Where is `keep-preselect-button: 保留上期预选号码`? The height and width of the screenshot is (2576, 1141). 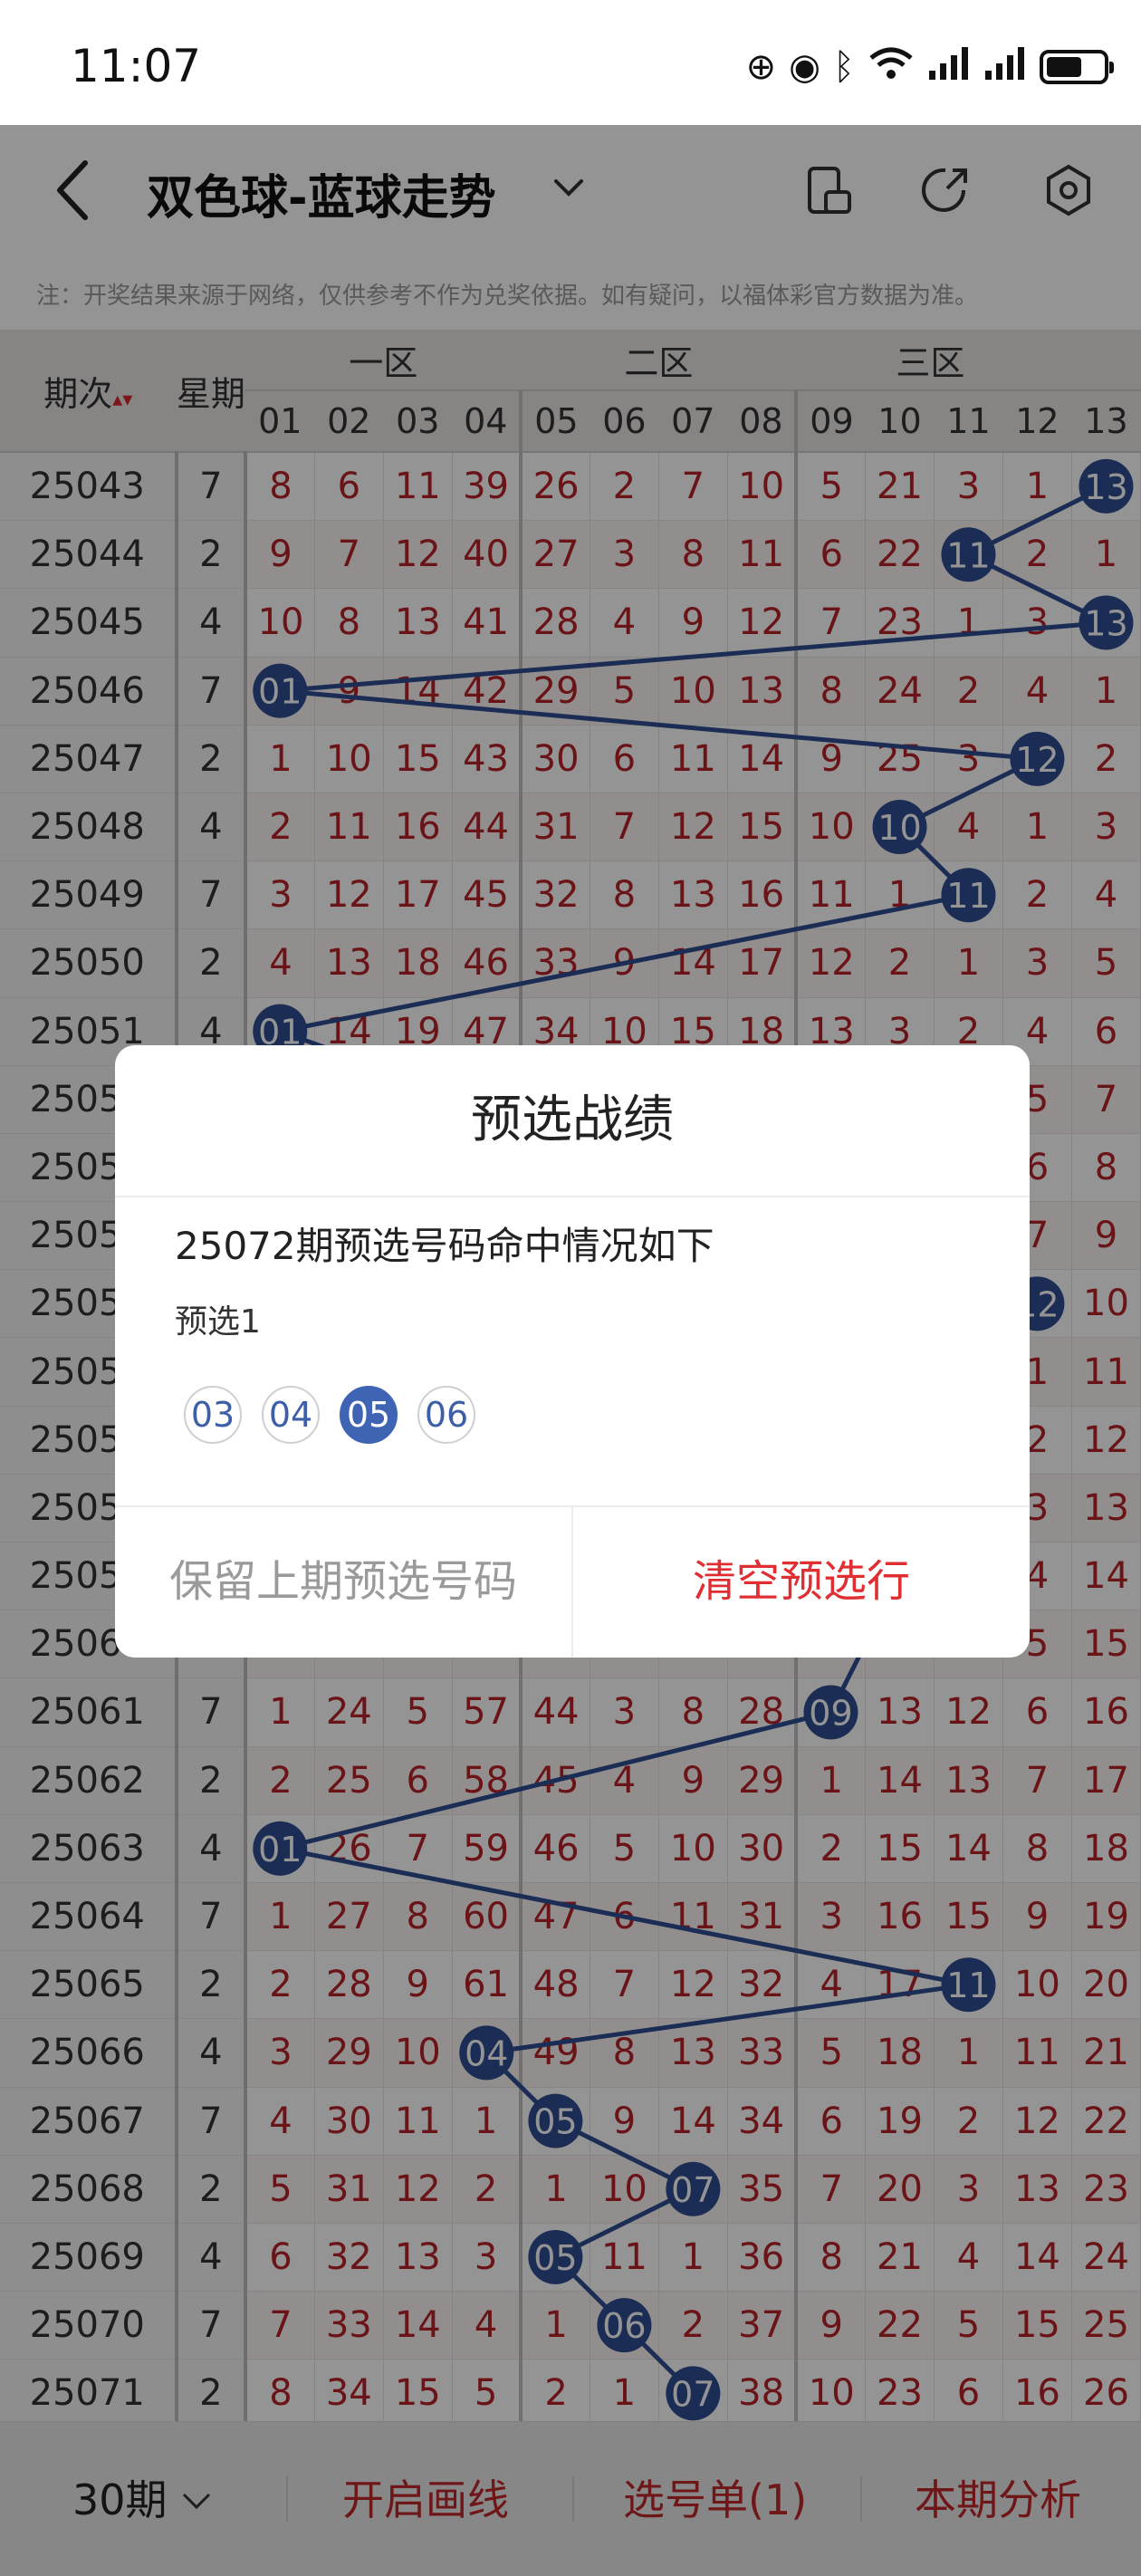
keep-preselect-button: 保留上期预选号码 is located at coordinates (344, 1582).